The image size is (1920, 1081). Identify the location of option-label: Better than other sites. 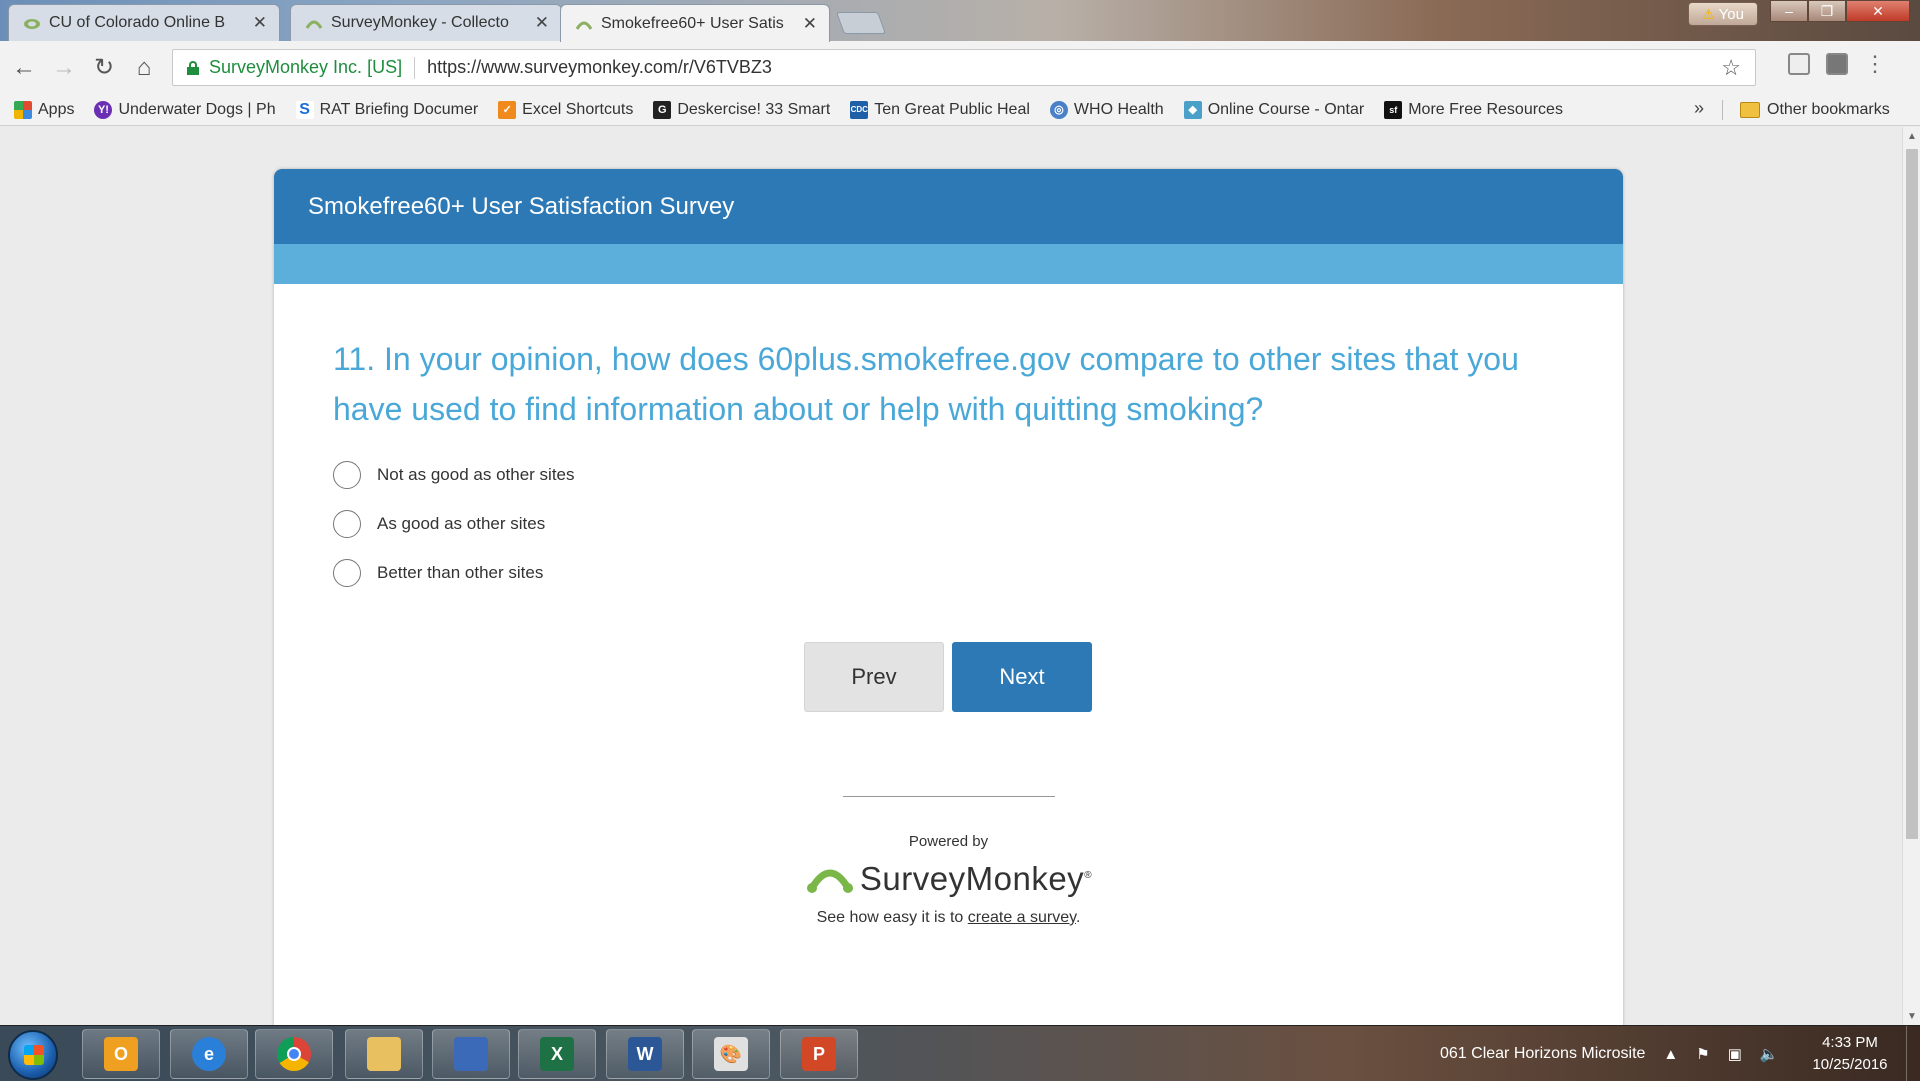
(460, 572).